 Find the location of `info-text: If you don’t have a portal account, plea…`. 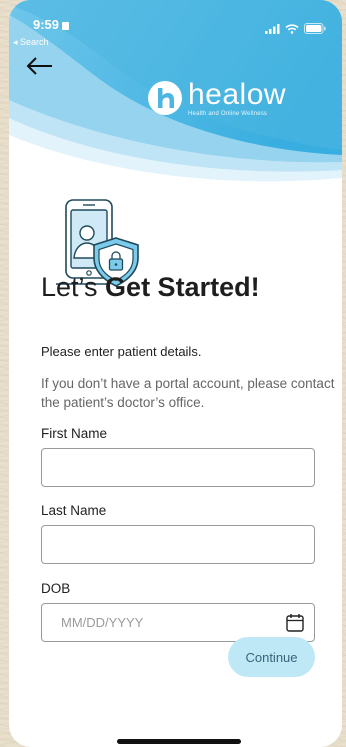

info-text: If you don’t have a portal account, plea… is located at coordinates (188, 393).